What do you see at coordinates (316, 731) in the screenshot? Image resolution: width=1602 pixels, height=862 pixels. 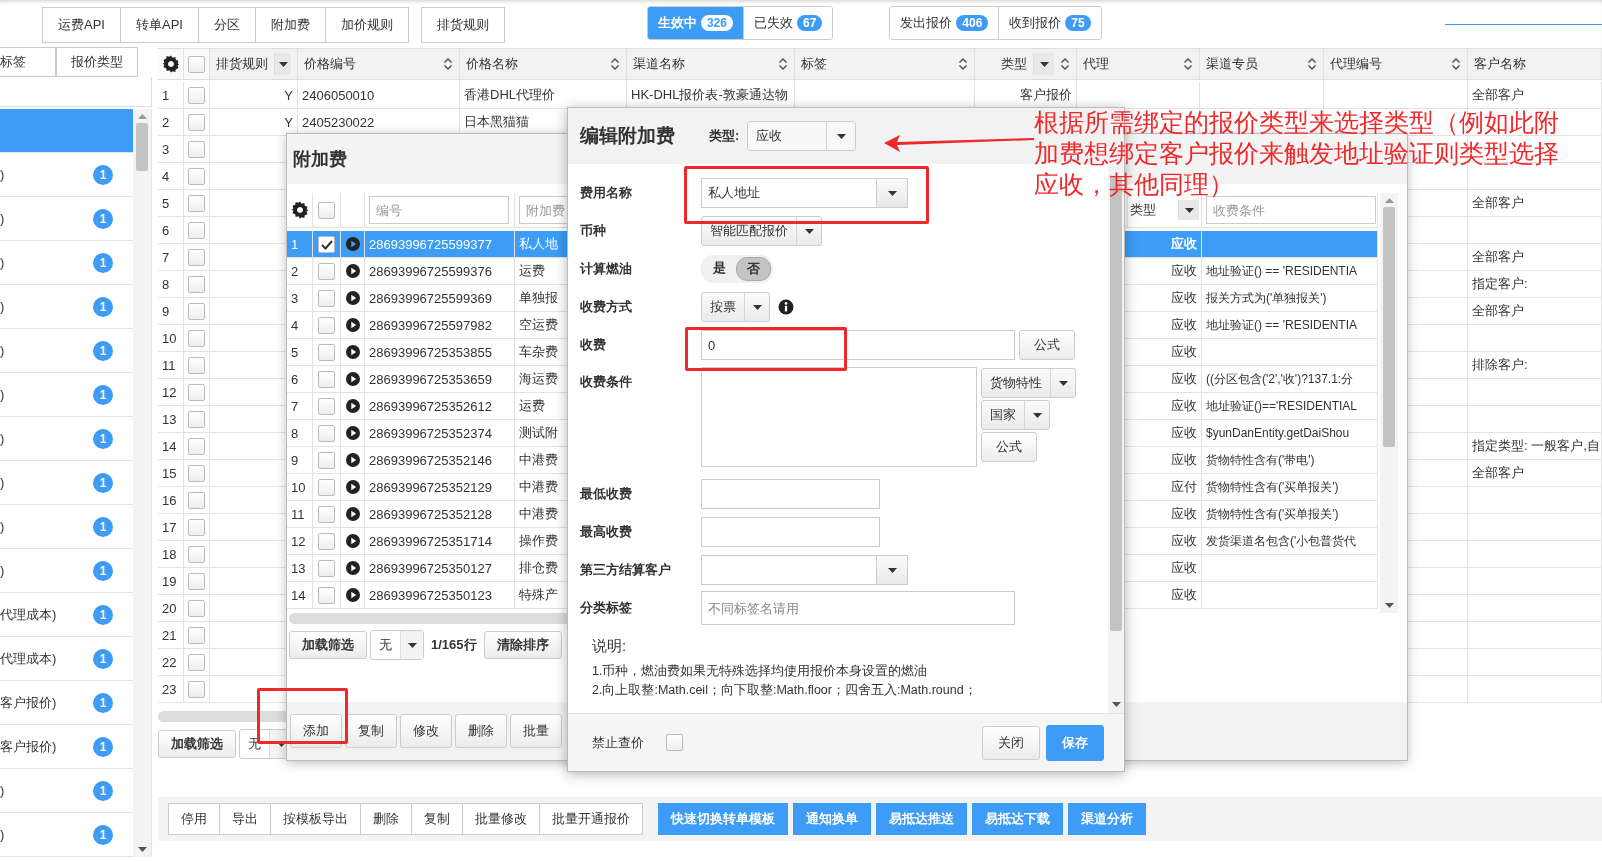 I see `action-button: 添加` at bounding box center [316, 731].